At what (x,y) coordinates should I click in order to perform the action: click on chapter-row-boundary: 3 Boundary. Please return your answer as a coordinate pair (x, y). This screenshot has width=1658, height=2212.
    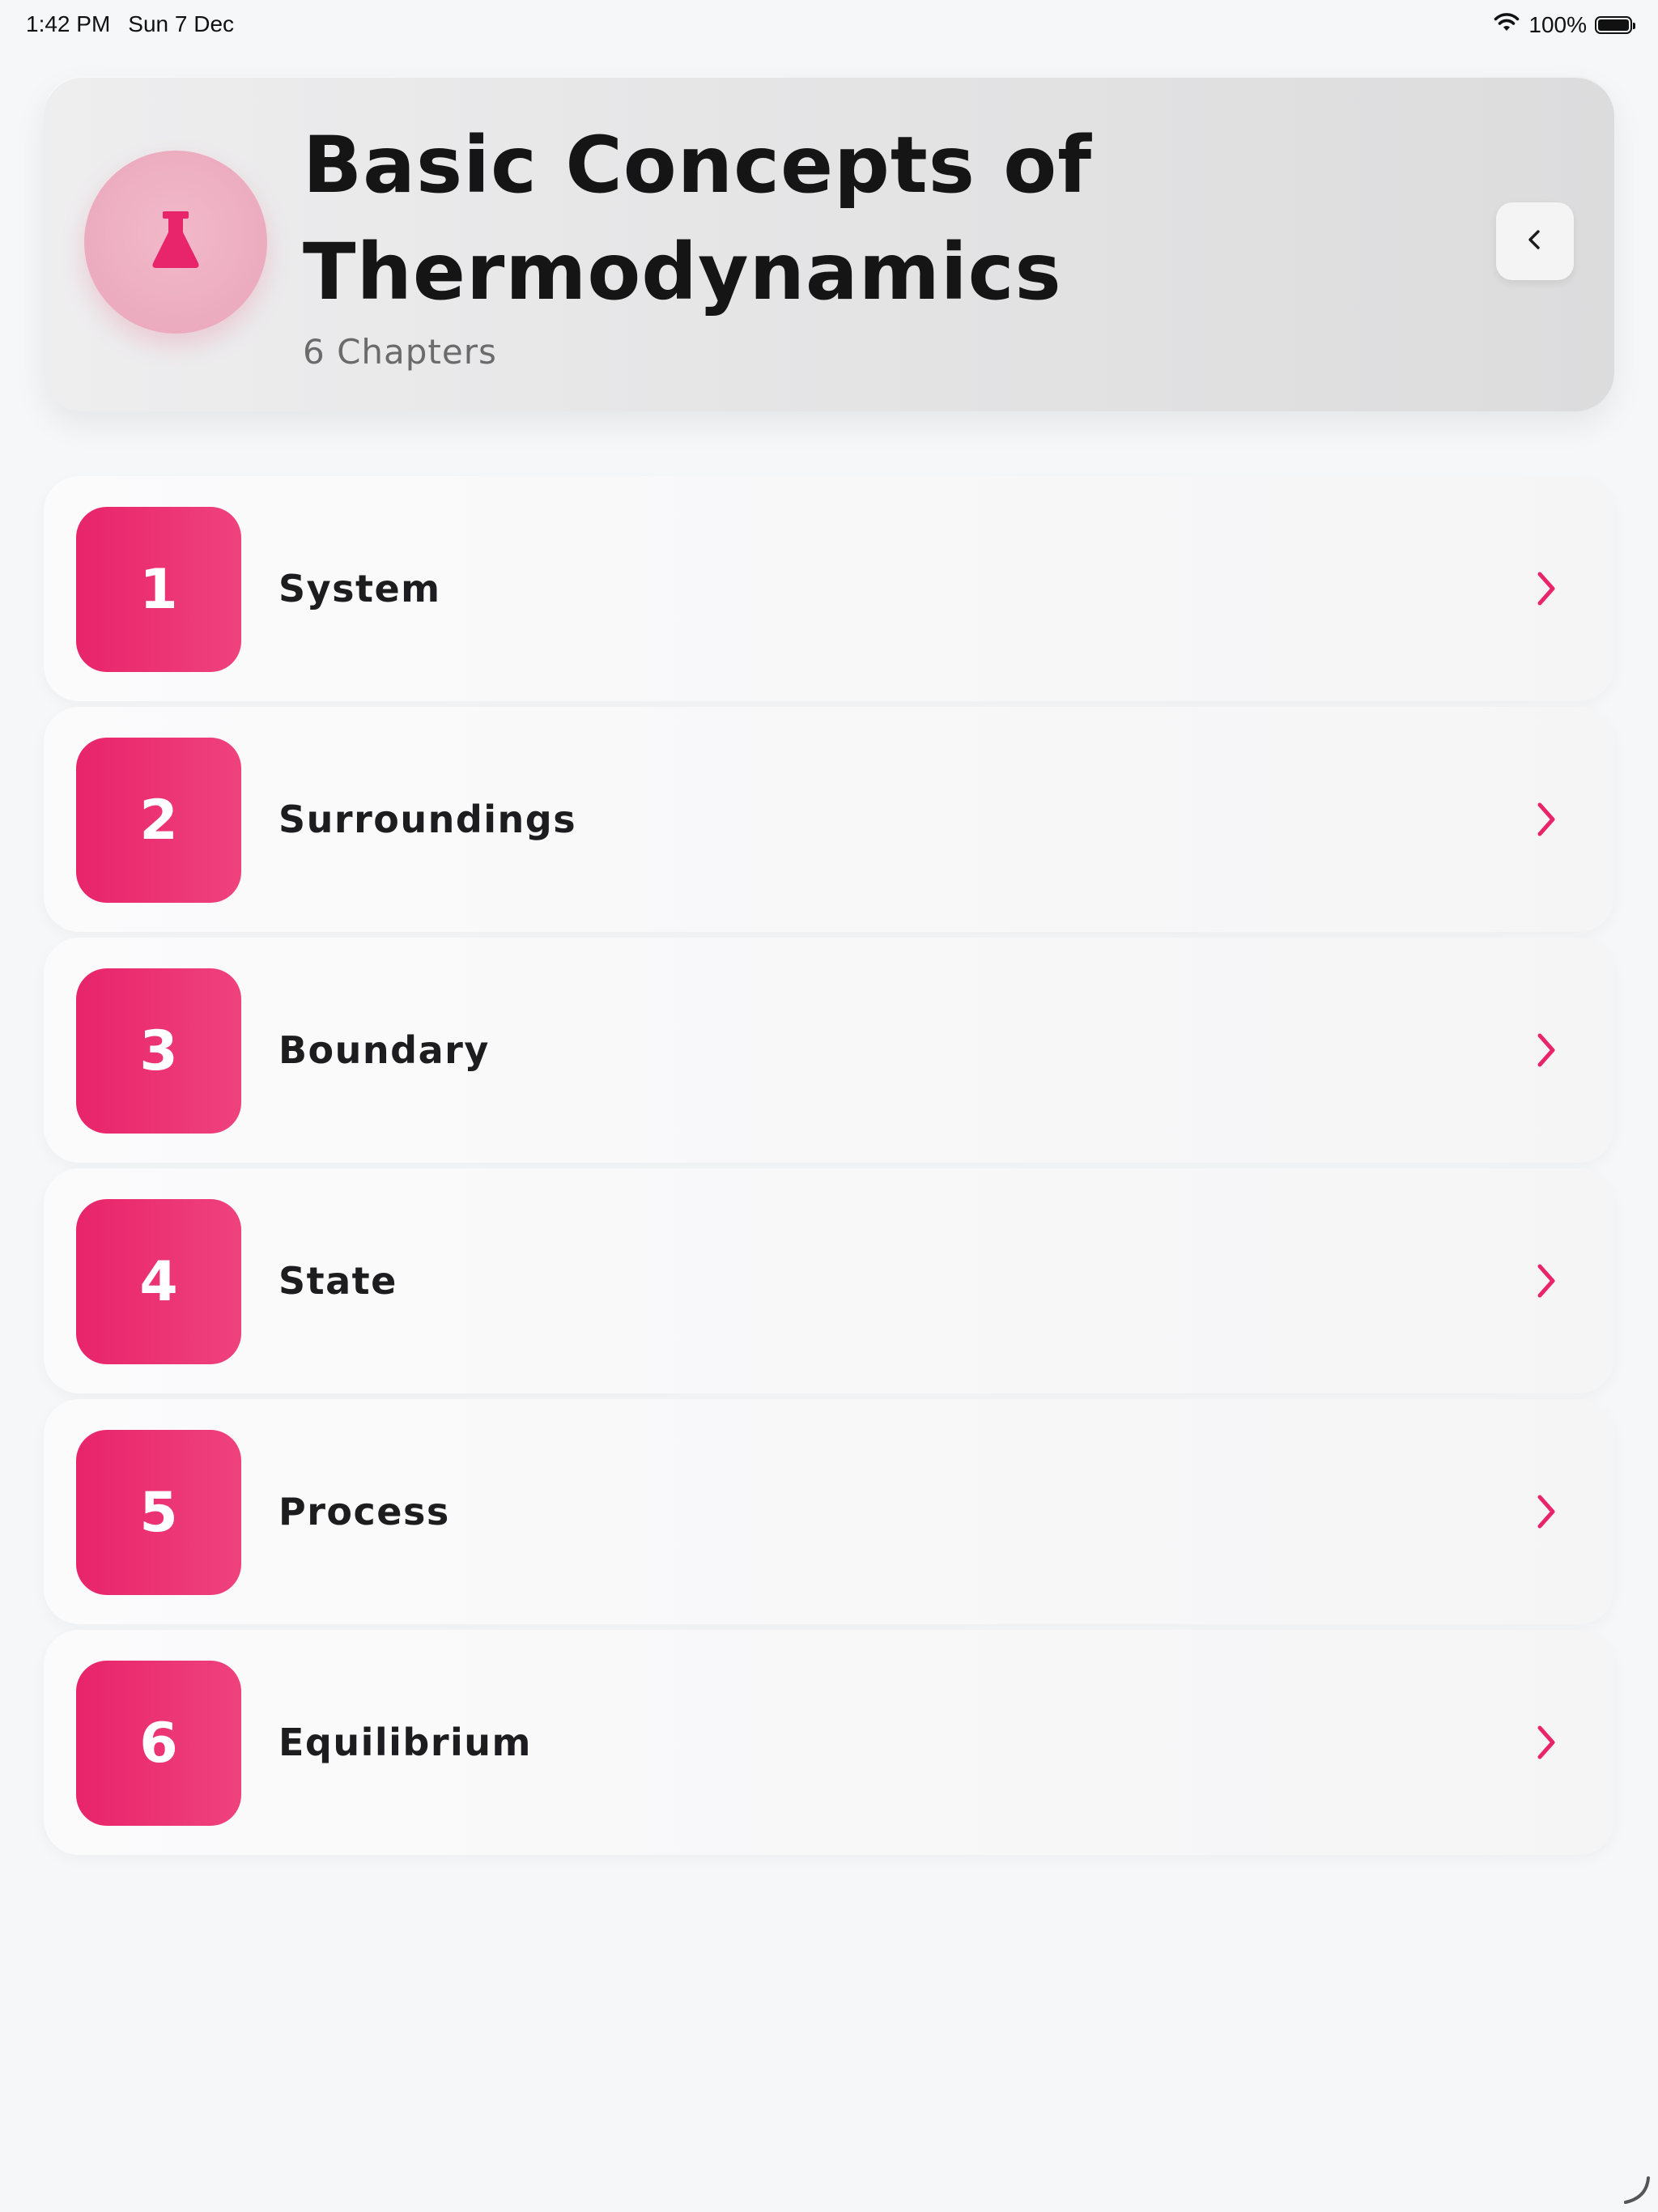
    Looking at the image, I should click on (829, 1051).